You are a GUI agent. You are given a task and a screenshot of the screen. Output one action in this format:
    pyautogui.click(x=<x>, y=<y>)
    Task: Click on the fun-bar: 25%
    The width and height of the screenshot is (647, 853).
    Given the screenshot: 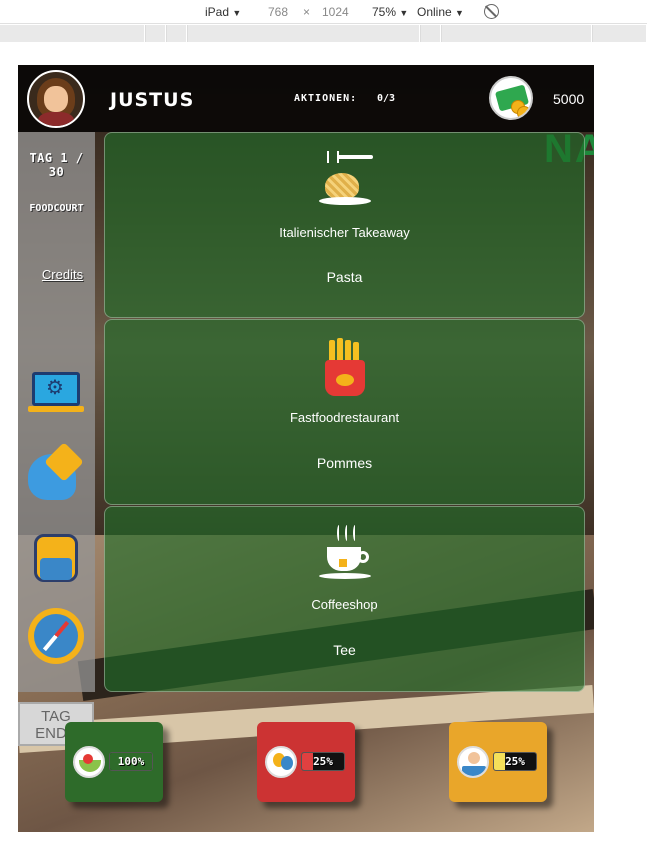 What is the action you would take?
    pyautogui.click(x=323, y=761)
    